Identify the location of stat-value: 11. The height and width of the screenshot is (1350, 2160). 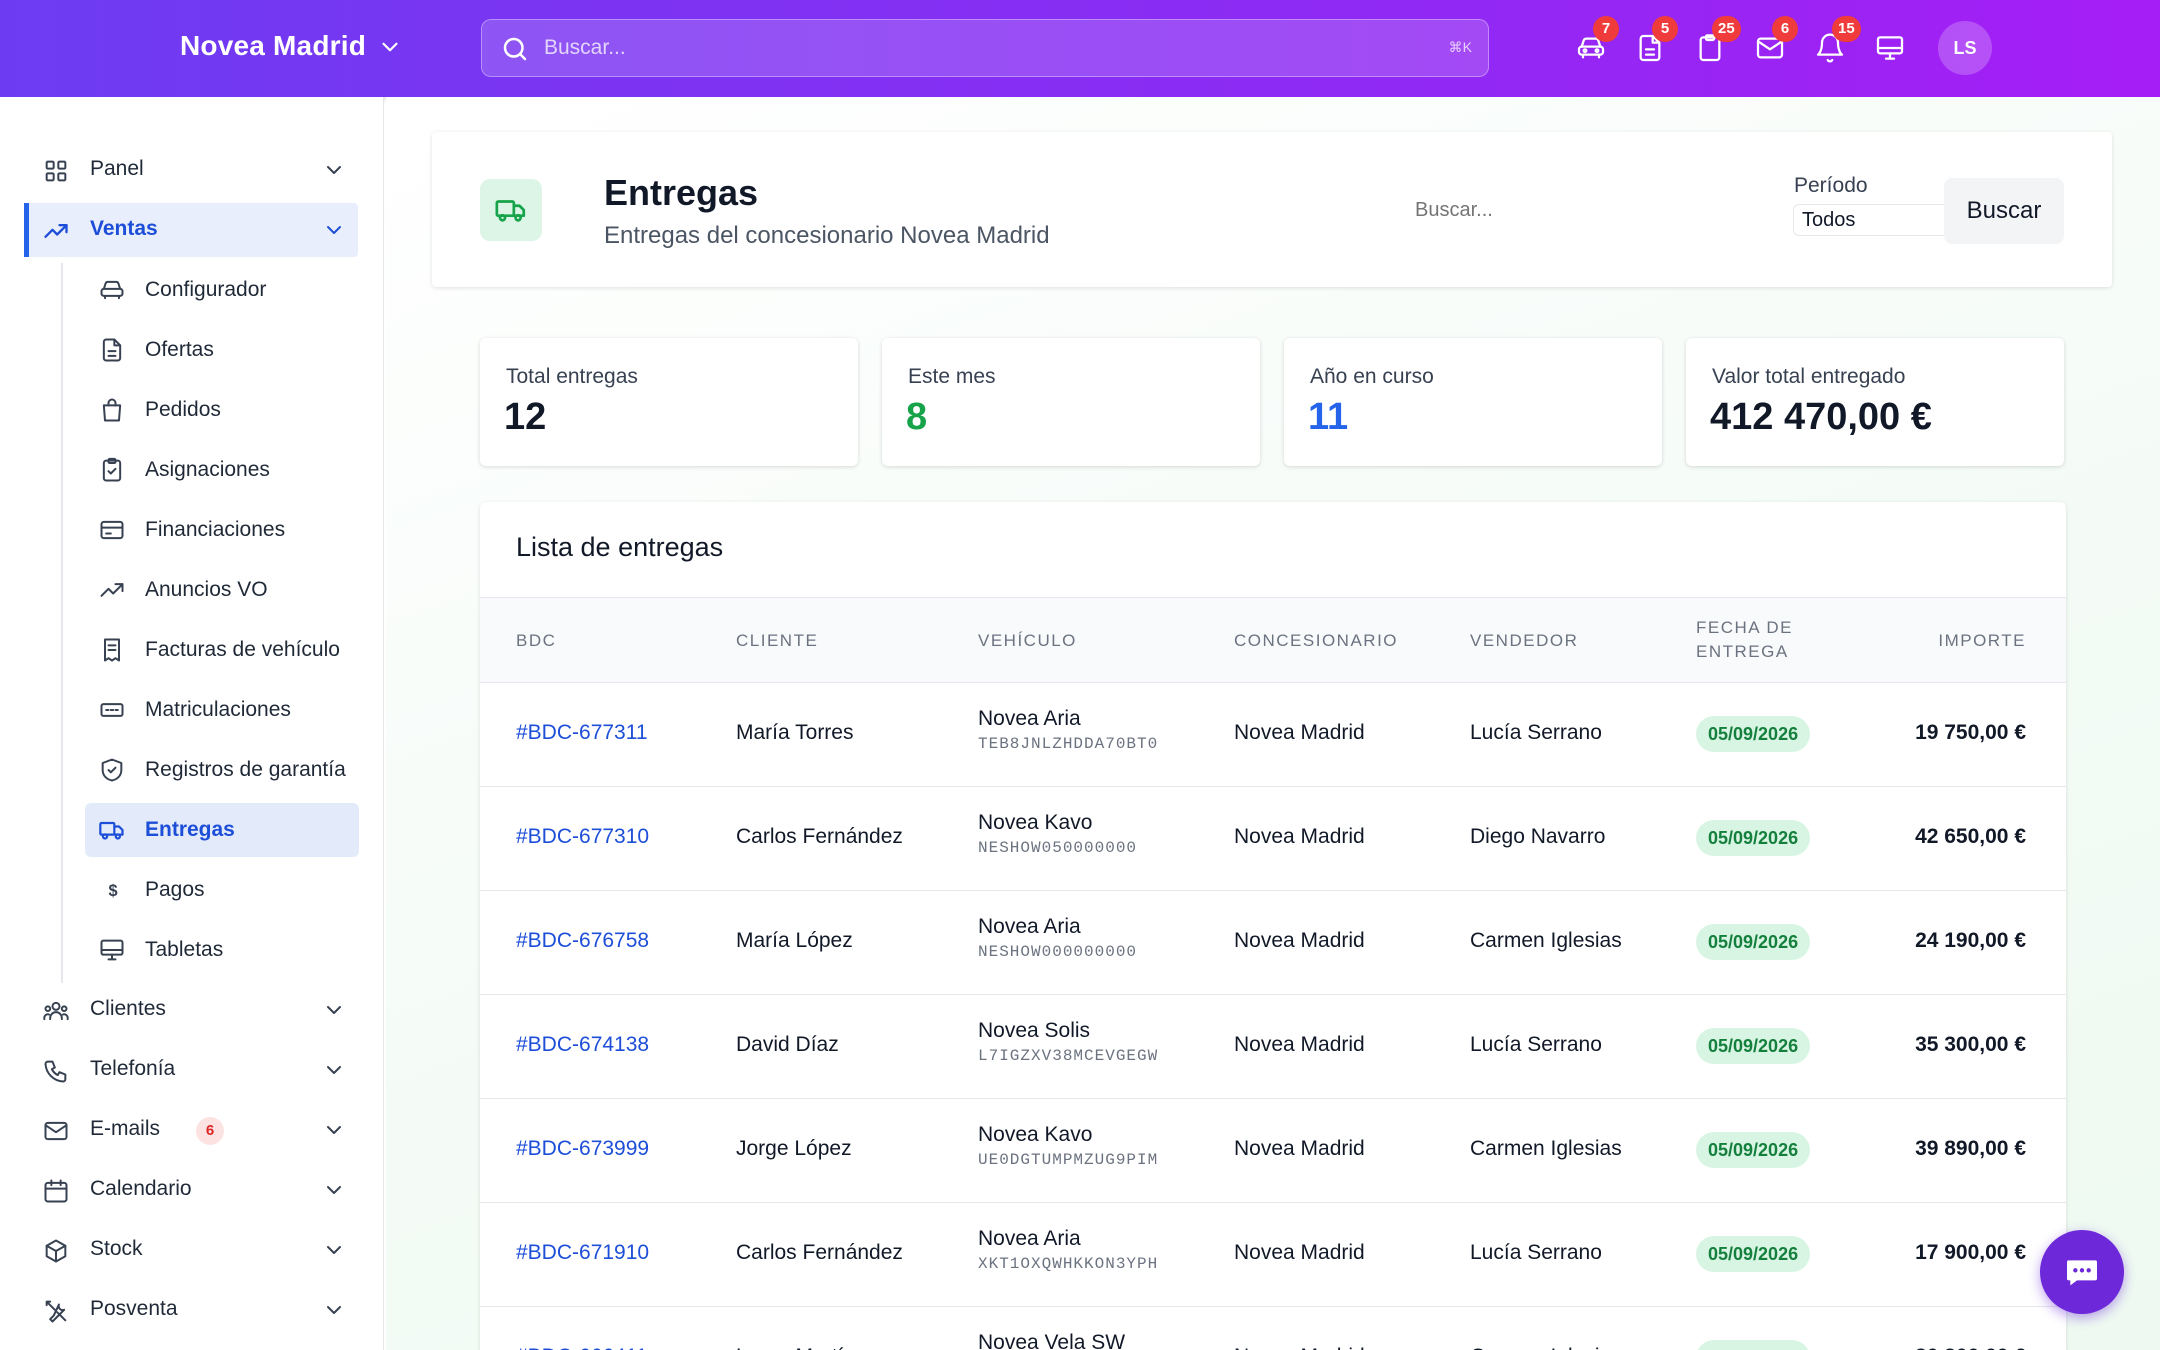
(1328, 417).